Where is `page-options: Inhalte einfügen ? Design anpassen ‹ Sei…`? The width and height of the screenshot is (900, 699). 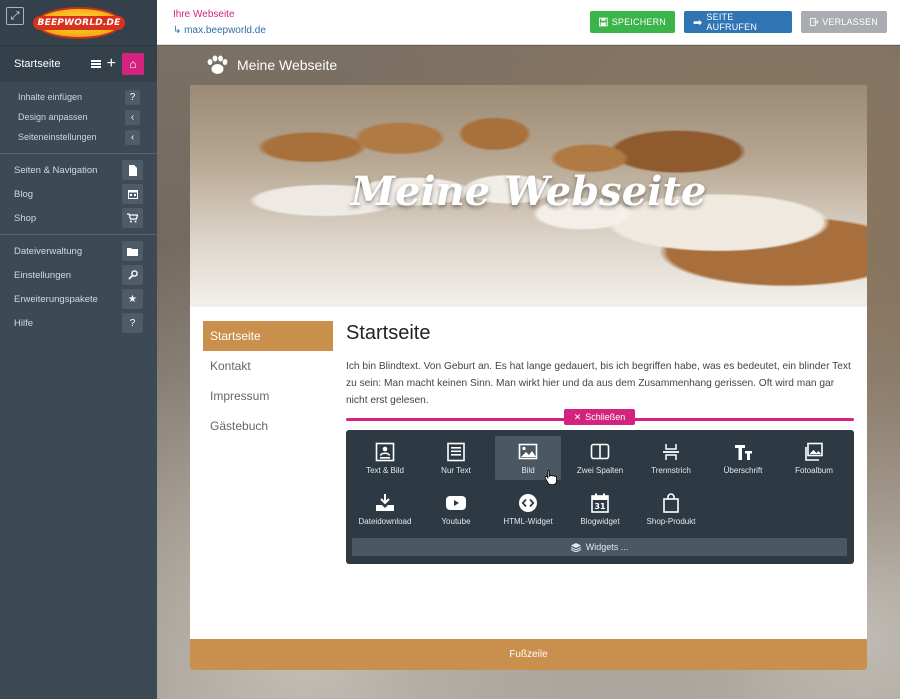 page-options: Inhalte einfügen ? Design anpassen ‹ Sei… is located at coordinates (78, 118).